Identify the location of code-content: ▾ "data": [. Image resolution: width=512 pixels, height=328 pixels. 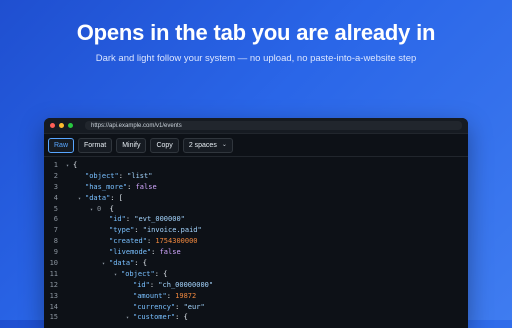
(94, 198).